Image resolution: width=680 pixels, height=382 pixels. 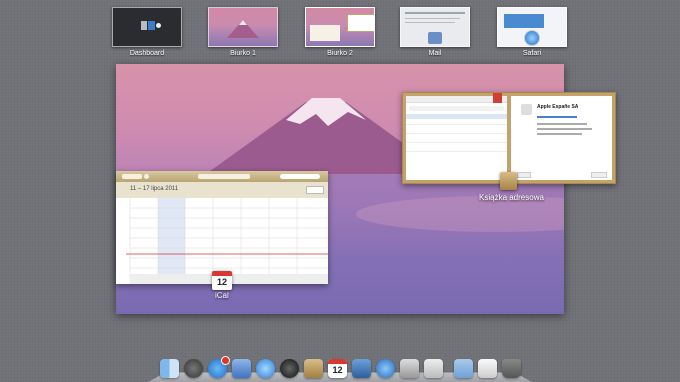 What do you see at coordinates (524, 21) in the screenshot?
I see `safari-page-banner` at bounding box center [524, 21].